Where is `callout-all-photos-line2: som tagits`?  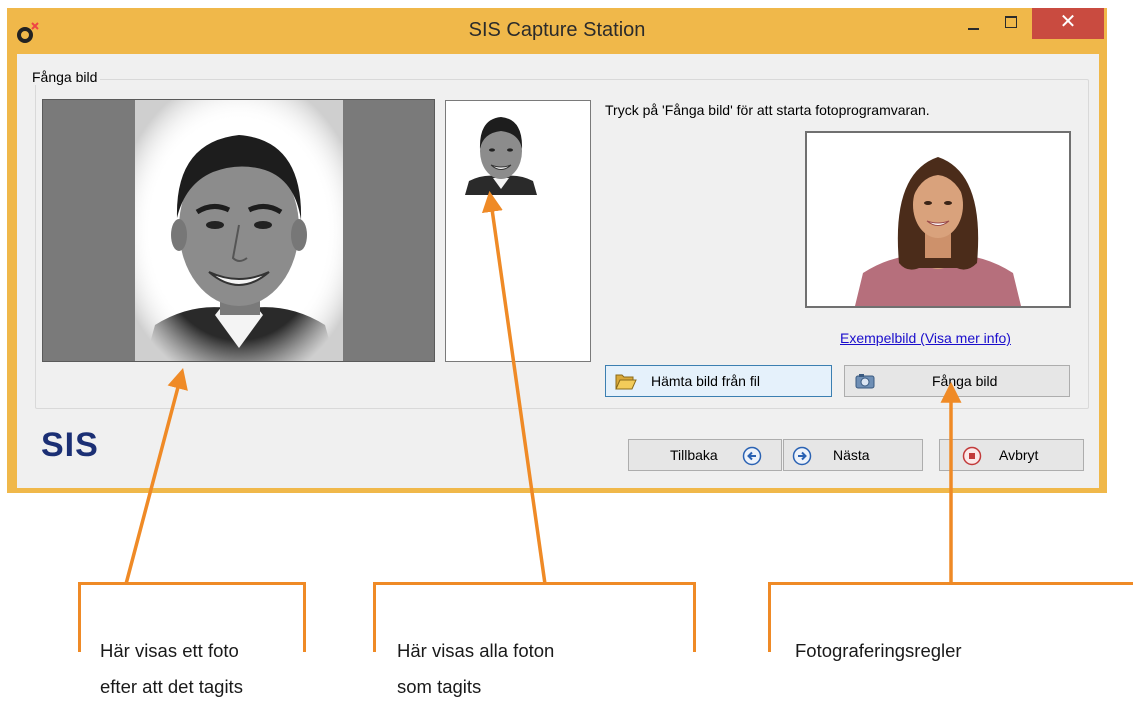 callout-all-photos-line2: som tagits is located at coordinates (439, 686).